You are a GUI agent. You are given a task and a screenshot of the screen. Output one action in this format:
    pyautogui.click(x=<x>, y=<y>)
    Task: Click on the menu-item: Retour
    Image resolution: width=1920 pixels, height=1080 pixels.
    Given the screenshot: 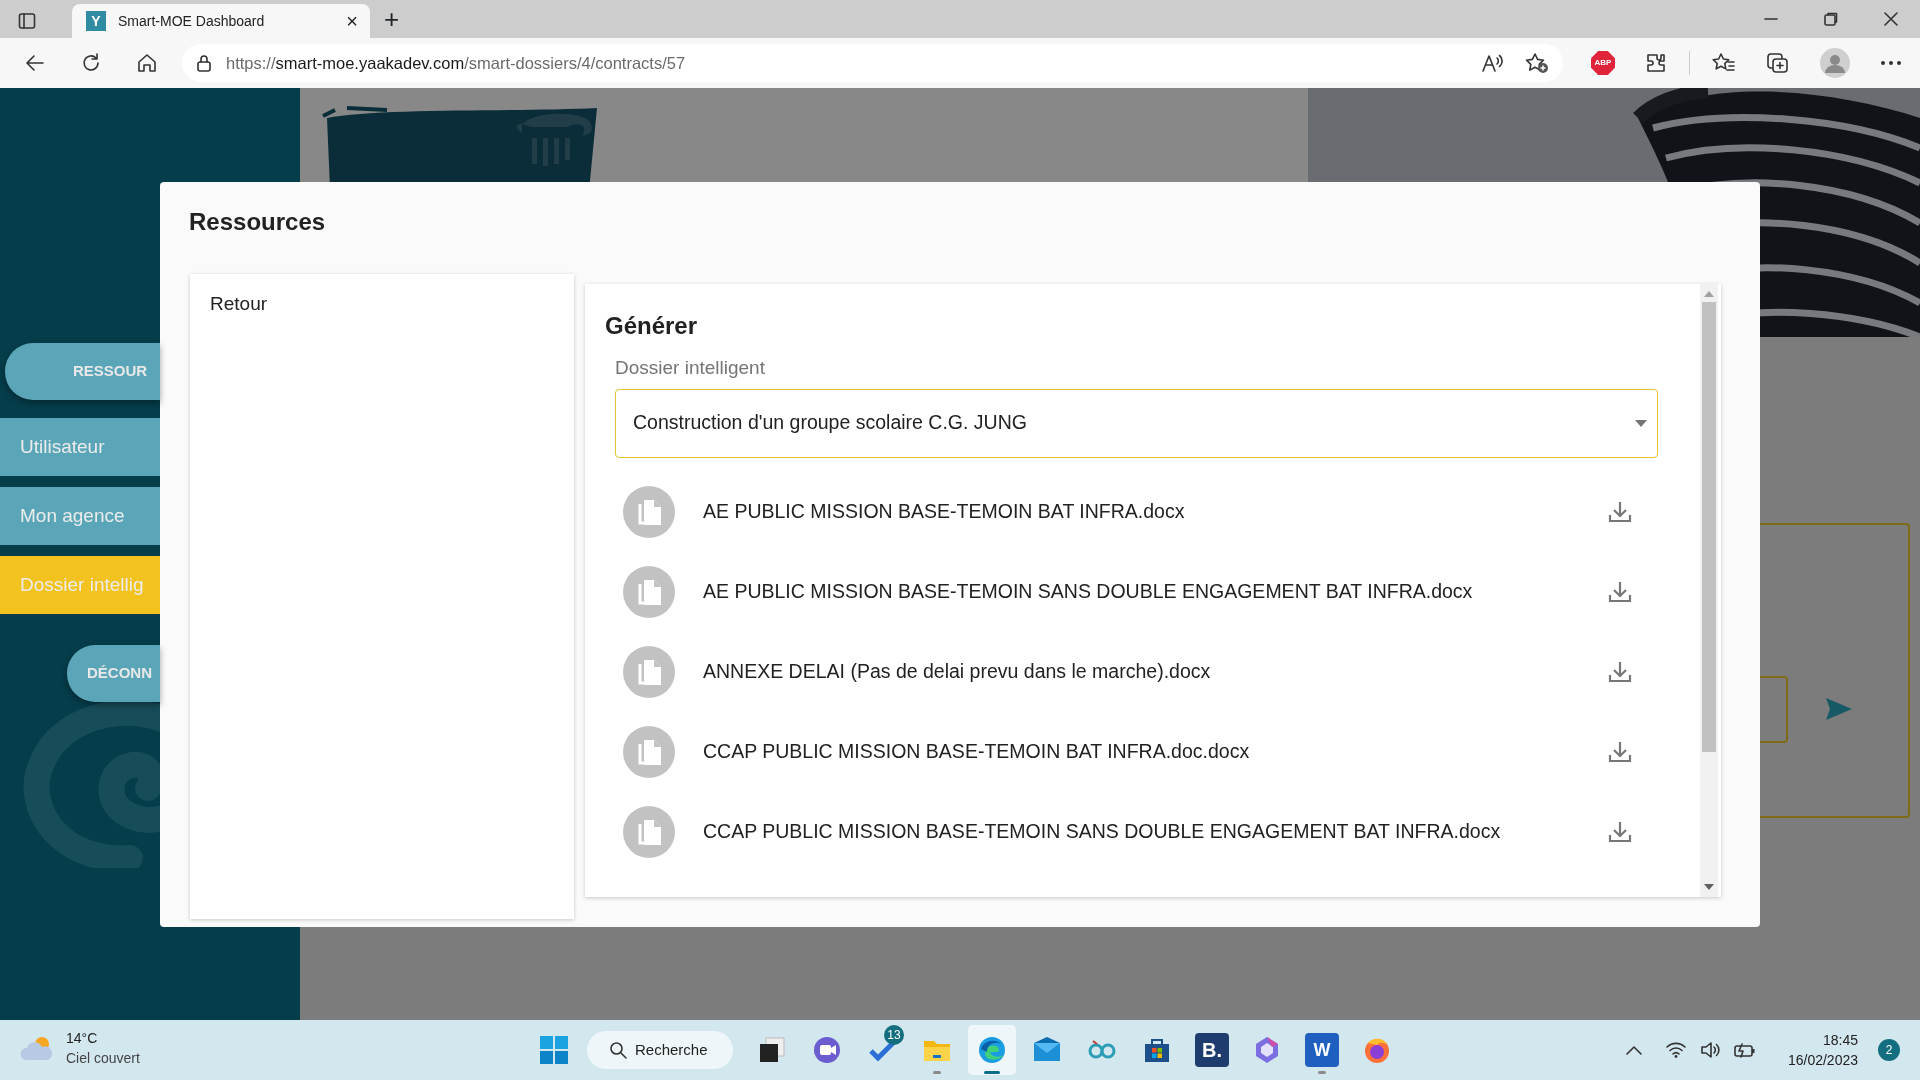 What is the action you would take?
    pyautogui.click(x=382, y=304)
    